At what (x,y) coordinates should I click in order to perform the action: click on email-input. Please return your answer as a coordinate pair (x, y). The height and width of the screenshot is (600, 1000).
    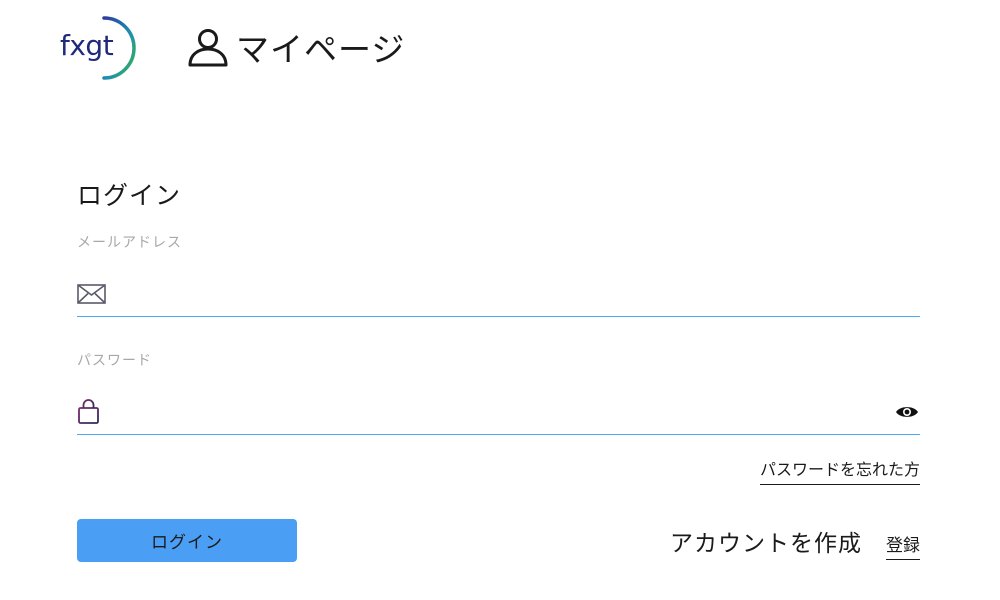
    Looking at the image, I should click on (519, 294).